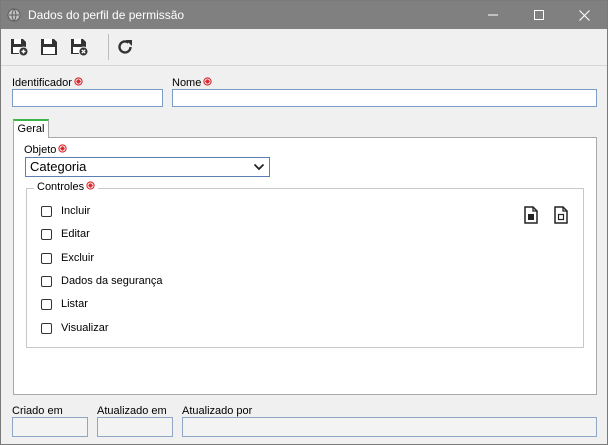 This screenshot has width=608, height=445. I want to click on criado-em-label: Criado em, so click(37, 411).